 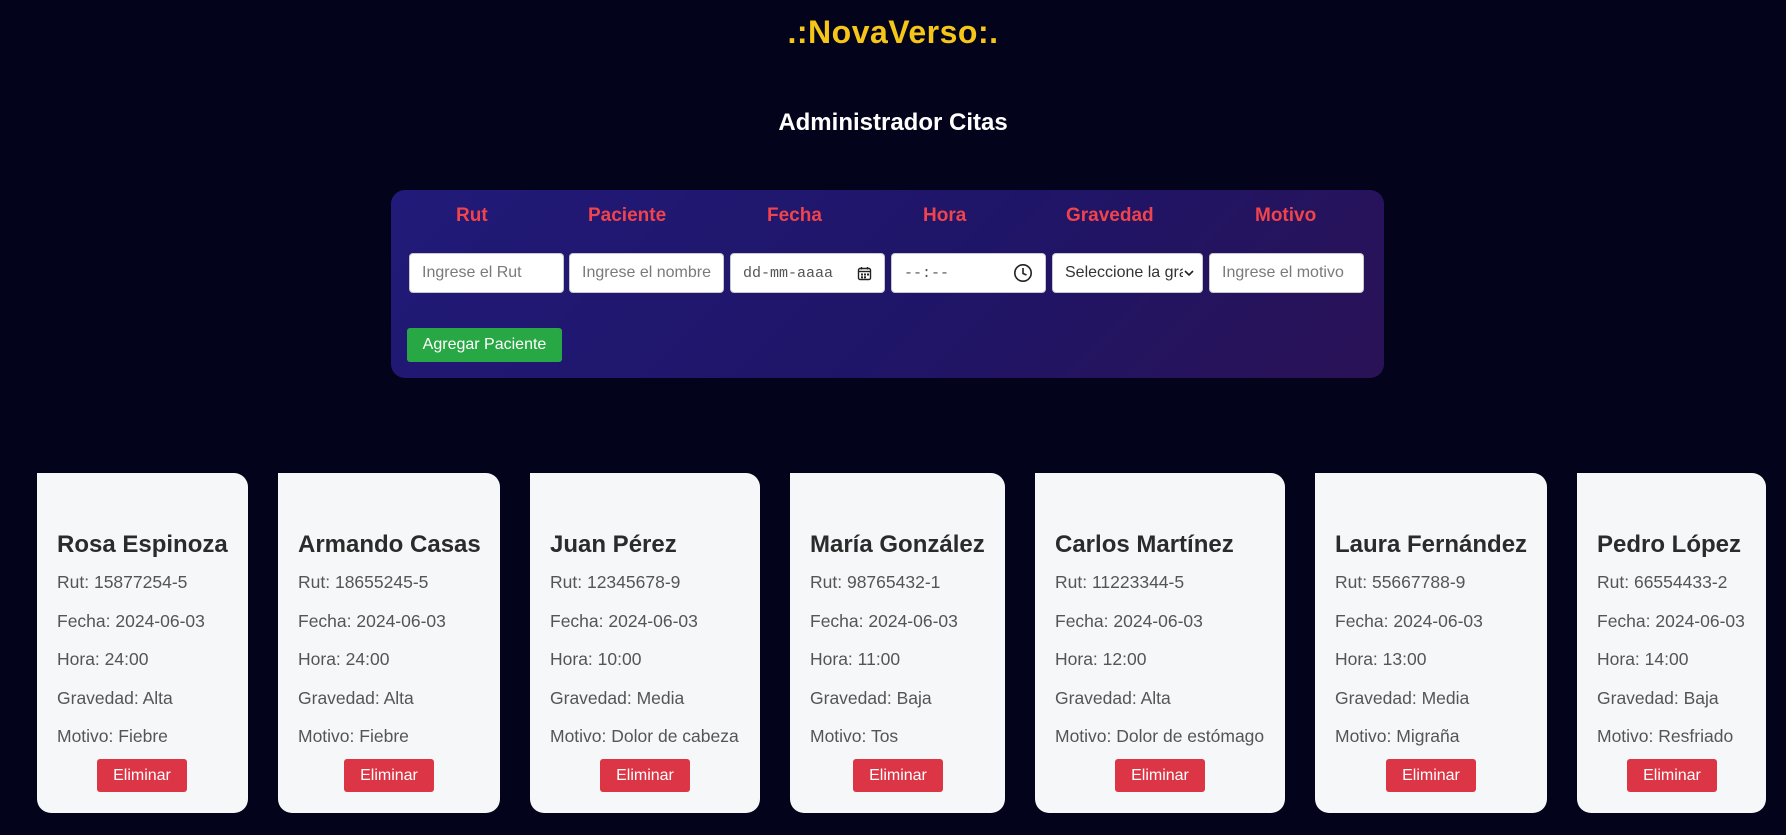 I want to click on fecha-input: dd-mm-aaaa, so click(x=807, y=273).